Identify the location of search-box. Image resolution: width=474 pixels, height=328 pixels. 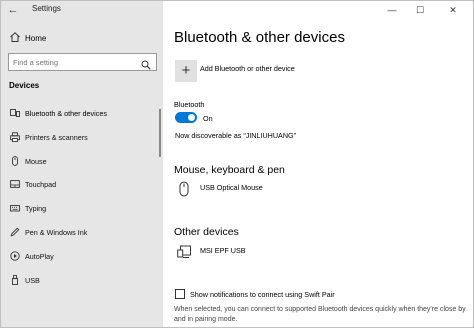
(82, 62).